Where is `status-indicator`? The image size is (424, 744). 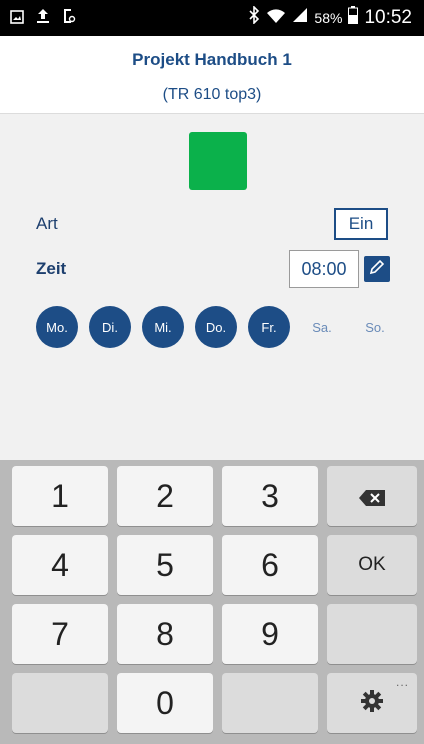 status-indicator is located at coordinates (218, 161).